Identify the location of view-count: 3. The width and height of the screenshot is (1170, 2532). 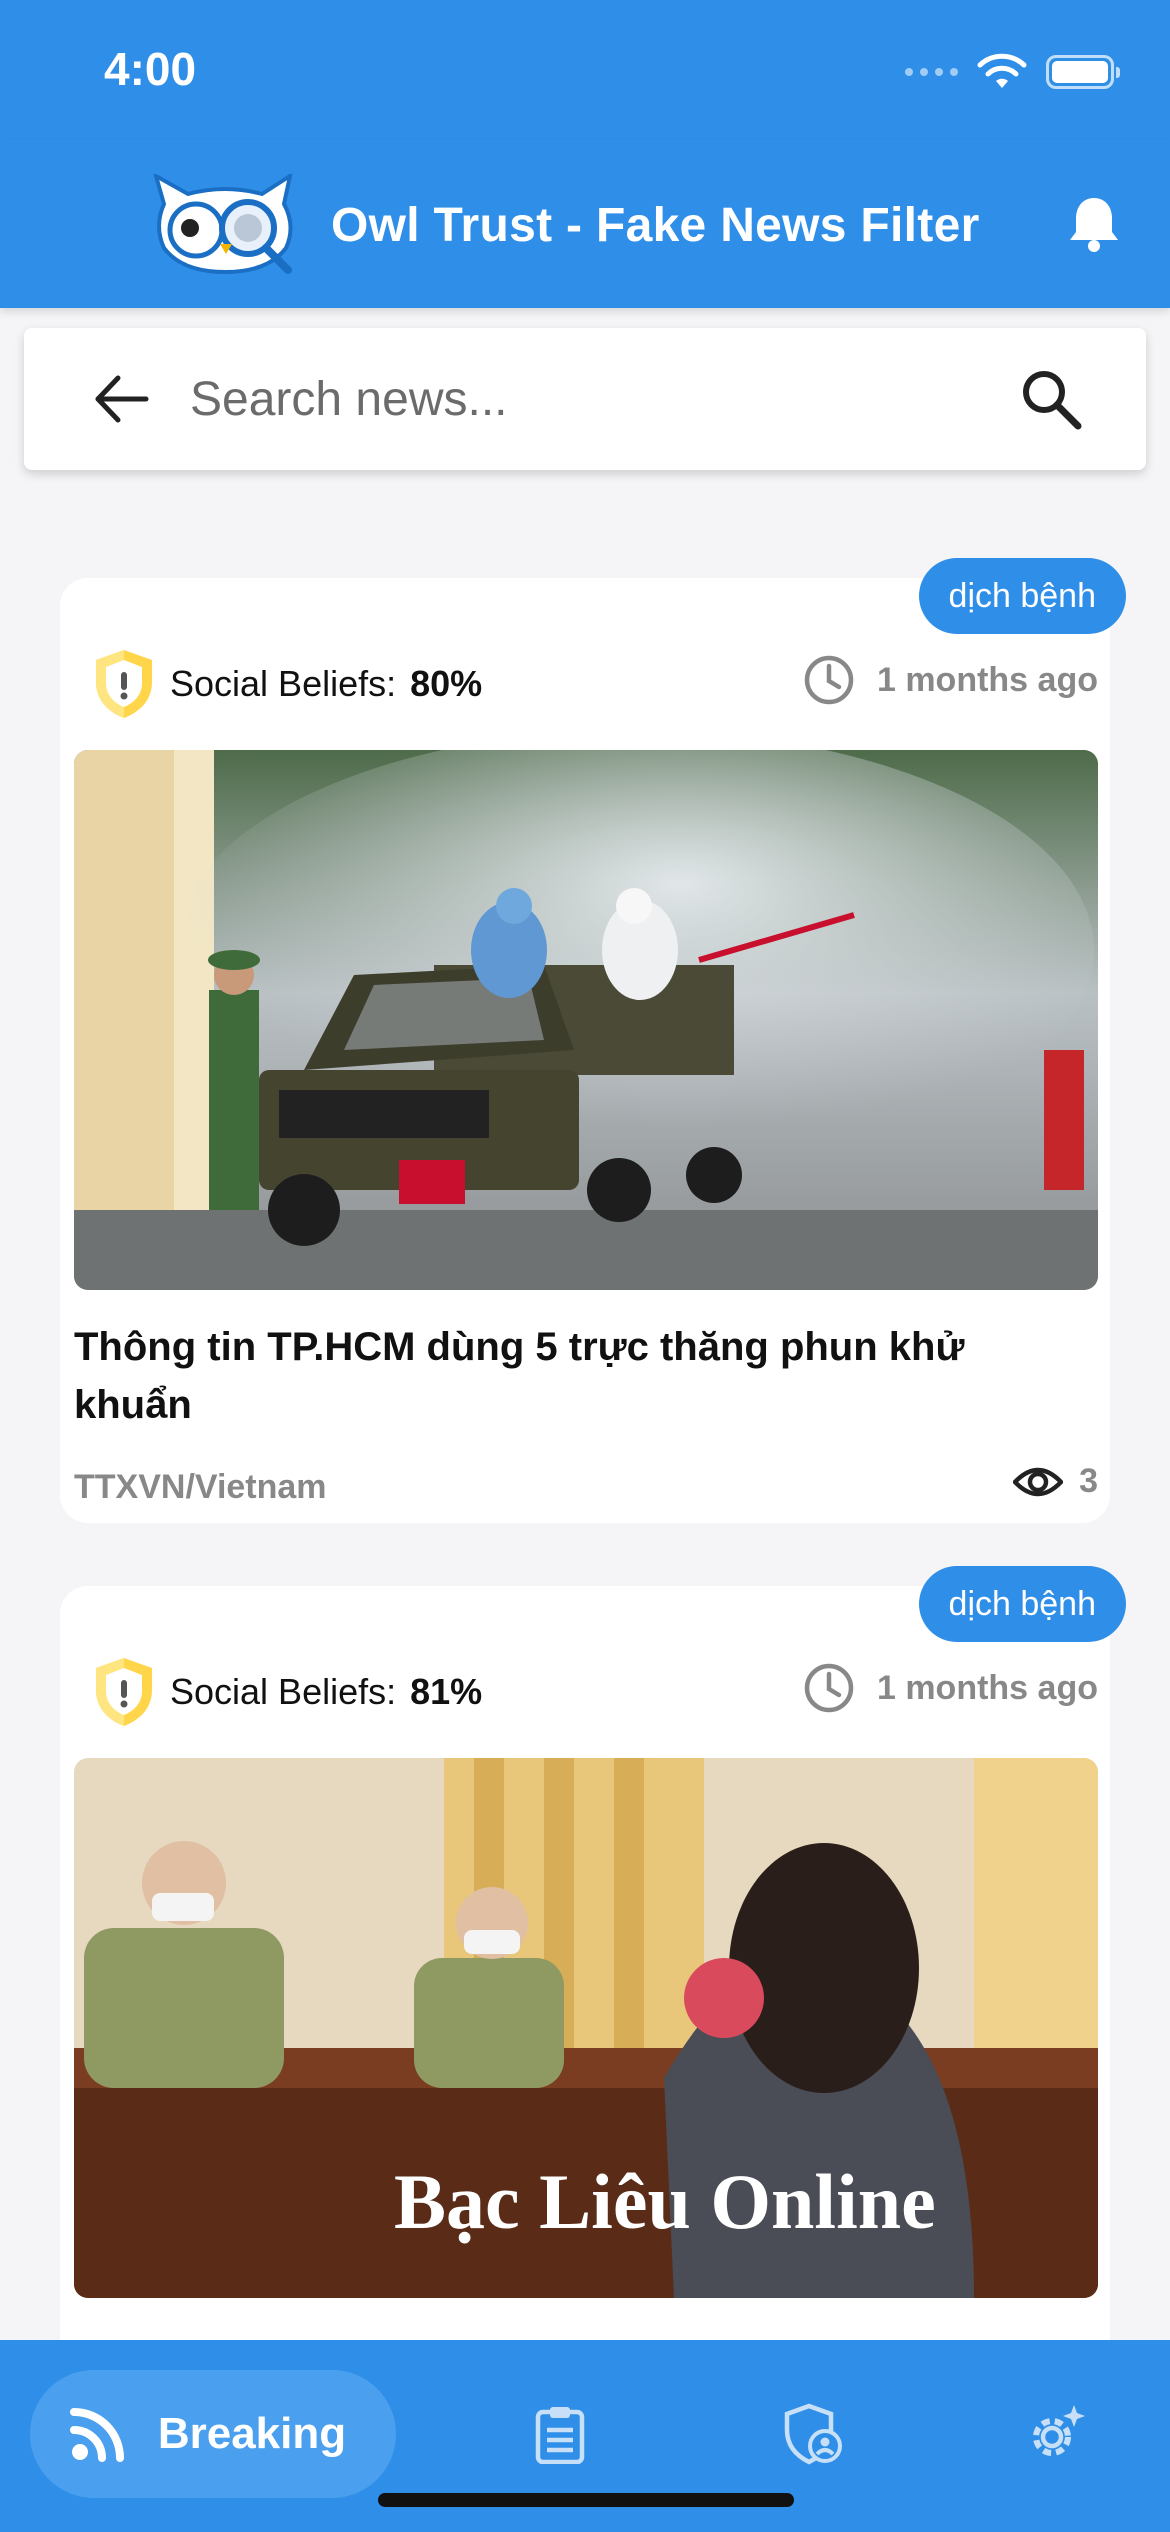
(1055, 1481).